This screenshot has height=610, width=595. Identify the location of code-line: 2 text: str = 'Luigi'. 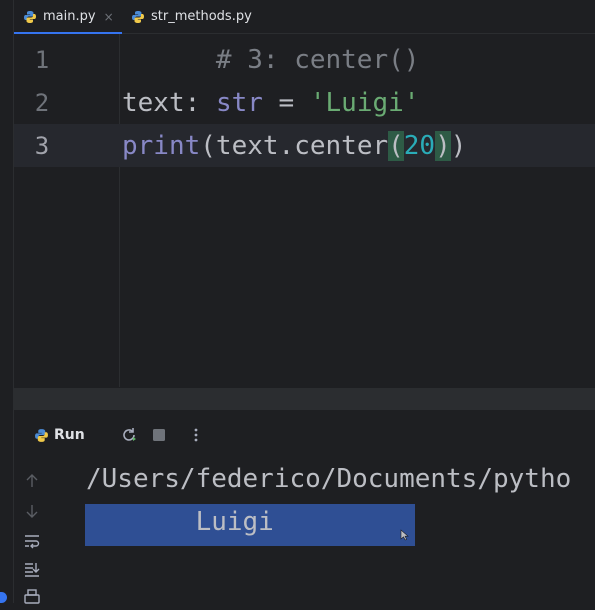
(304, 102).